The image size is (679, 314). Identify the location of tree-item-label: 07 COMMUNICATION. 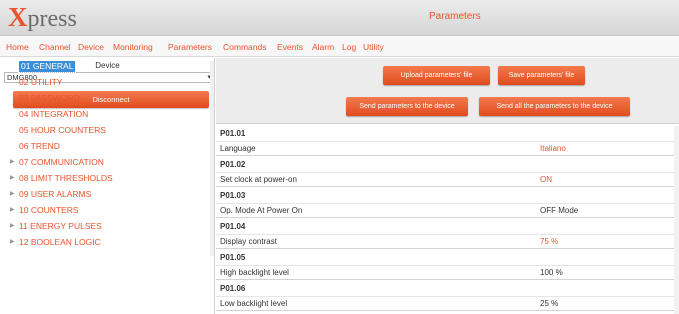
(61, 162).